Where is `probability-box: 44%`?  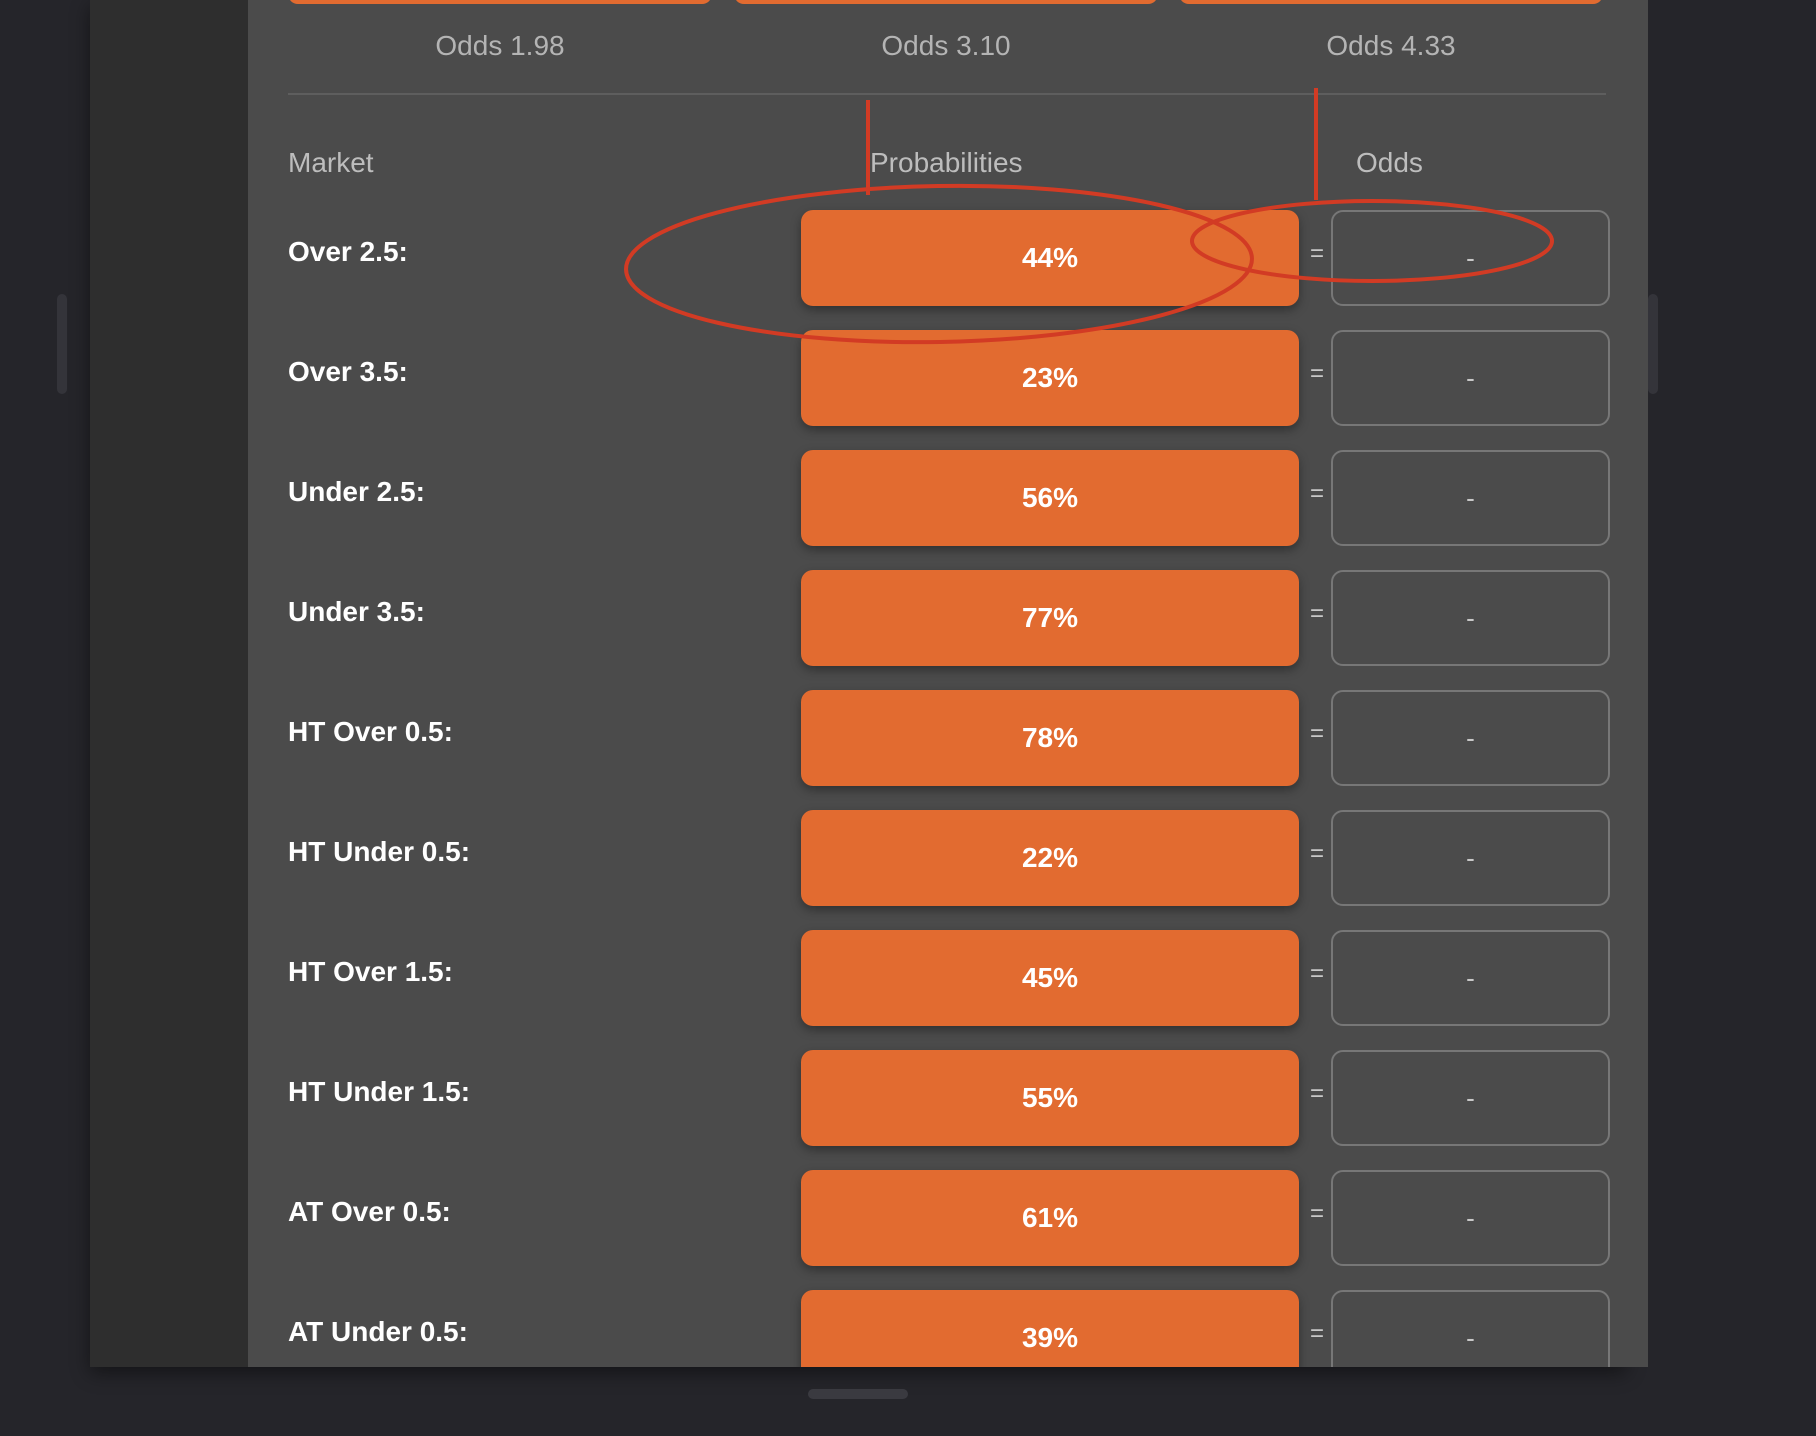
probability-box: 44% is located at coordinates (1050, 258).